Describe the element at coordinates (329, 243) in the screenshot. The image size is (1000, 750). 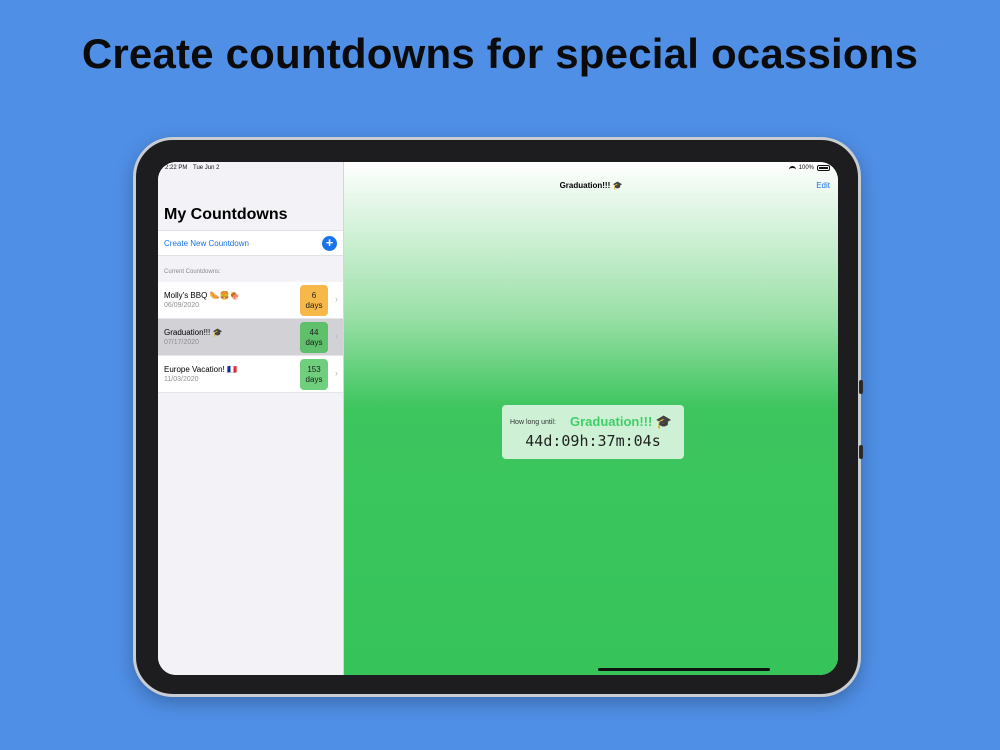
I see `add-countdown-icon: +` at that location.